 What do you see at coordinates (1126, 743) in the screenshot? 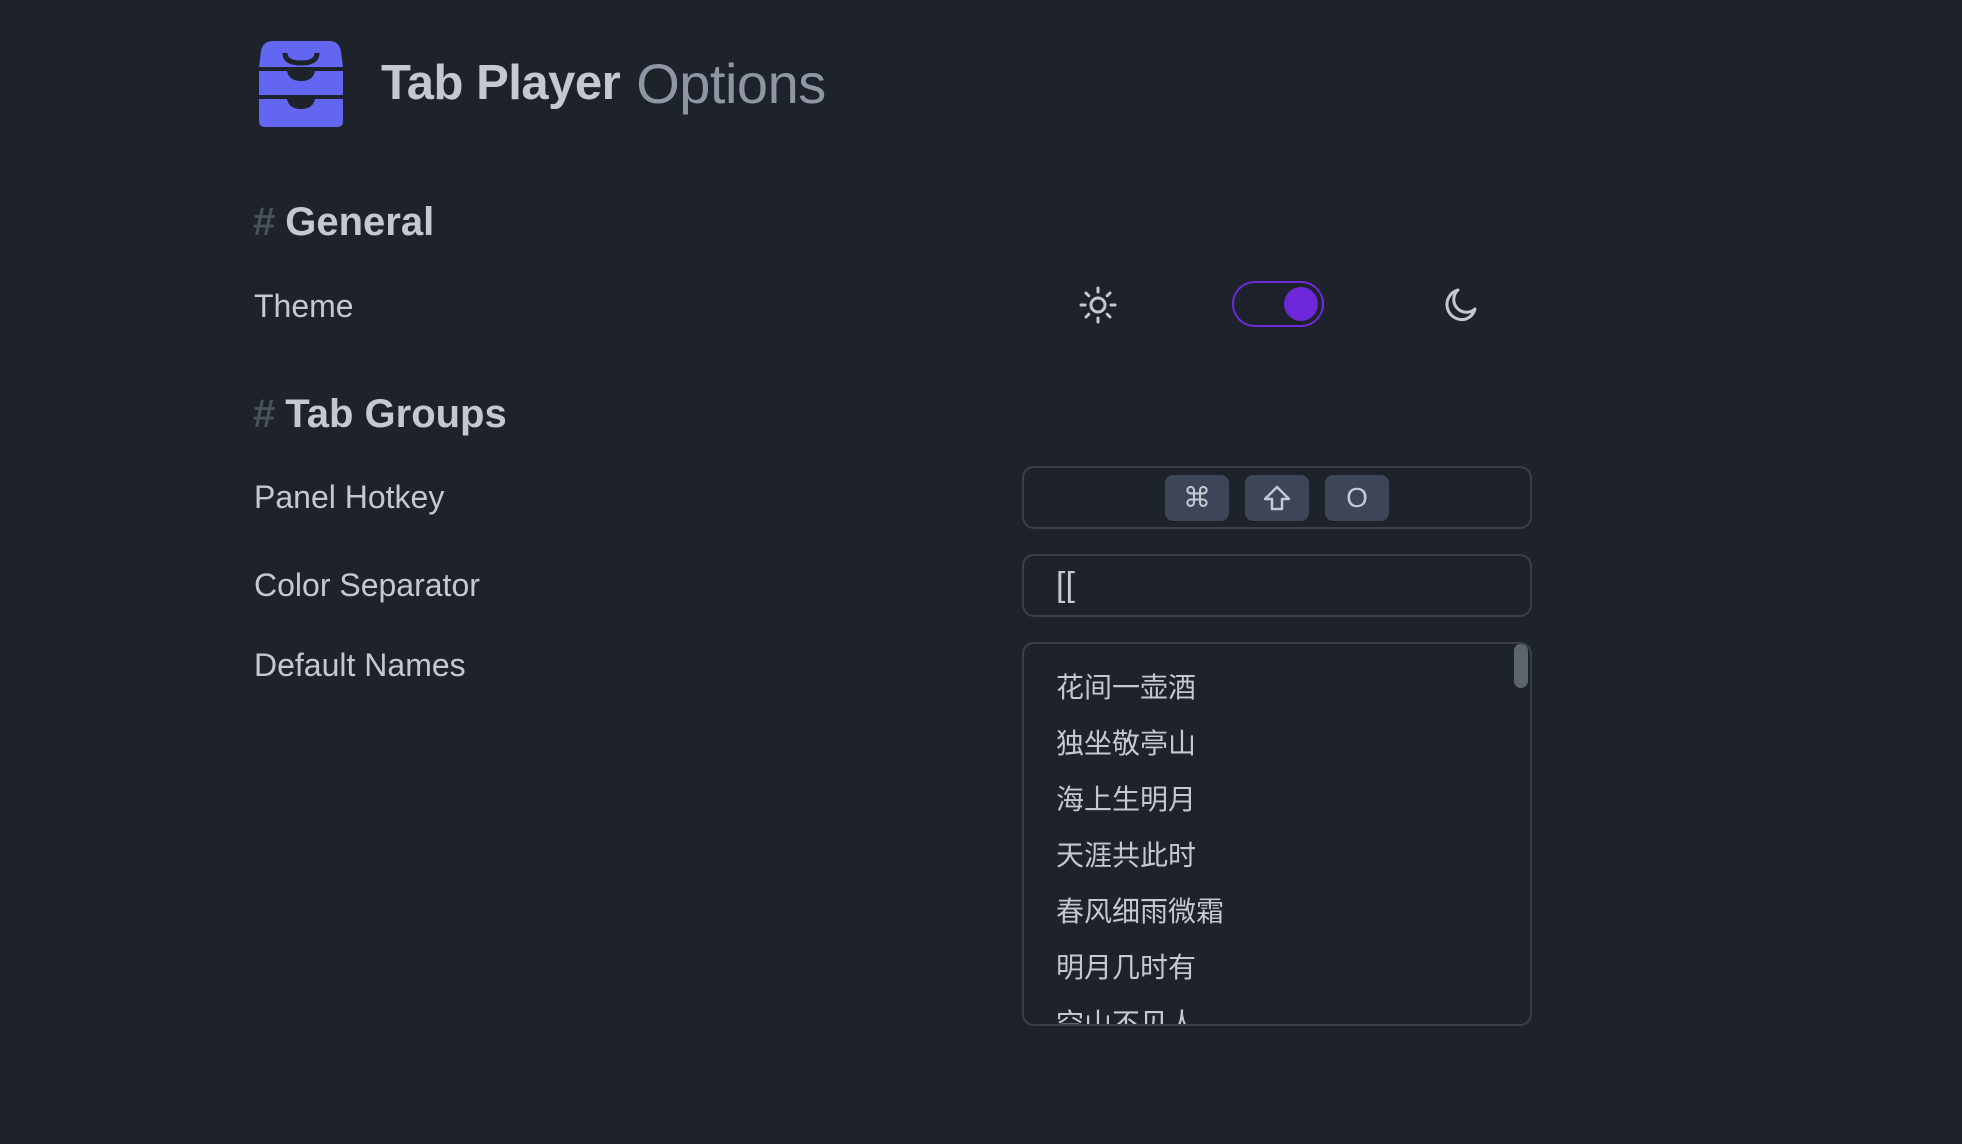
I see `list-item: 独坐敬亭山` at bounding box center [1126, 743].